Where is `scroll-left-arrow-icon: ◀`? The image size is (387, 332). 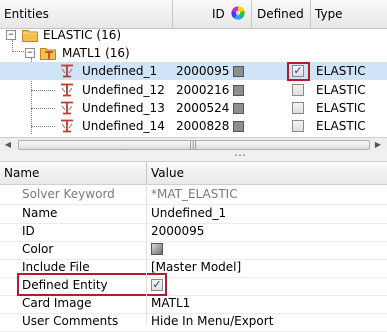 scroll-left-arrow-icon: ◀ is located at coordinates (8, 145).